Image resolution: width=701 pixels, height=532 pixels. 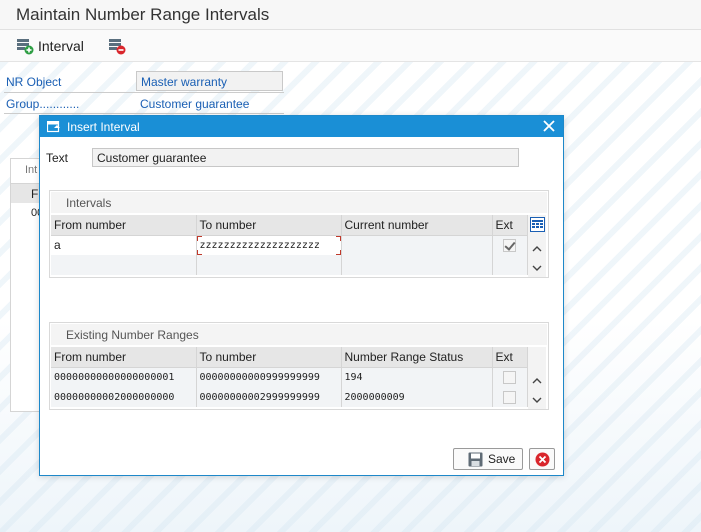 I want to click on ext-checkbox, so click(x=509, y=246).